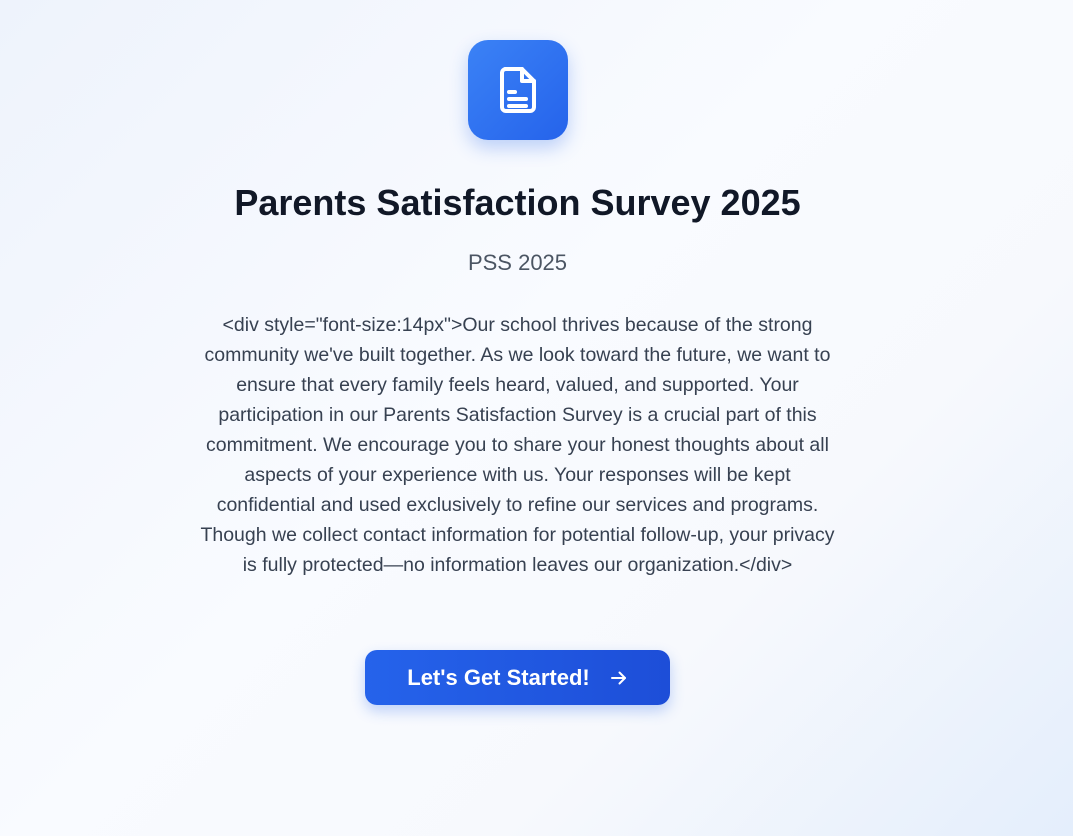 The width and height of the screenshot is (1073, 836). I want to click on survey-logo, so click(518, 90).